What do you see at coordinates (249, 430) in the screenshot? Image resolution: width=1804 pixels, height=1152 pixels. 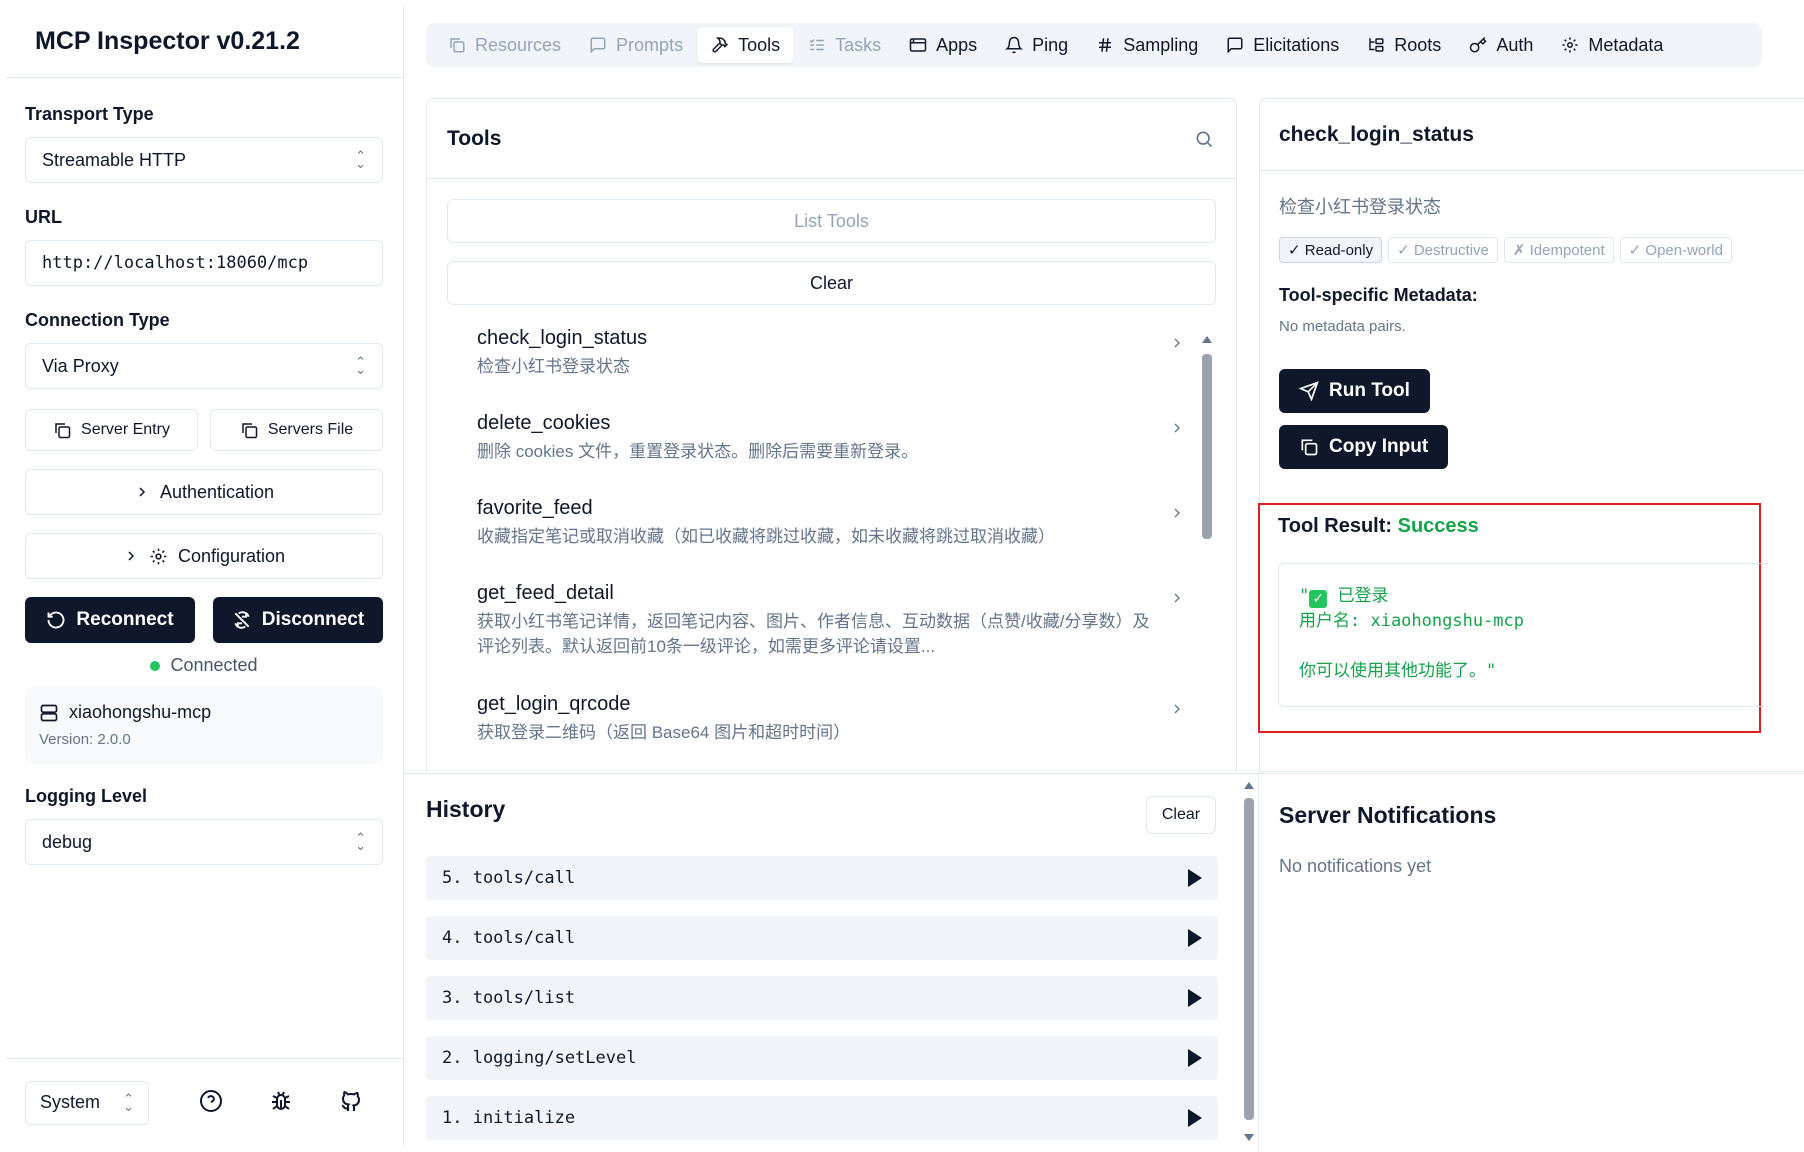 I see `copy-icon` at bounding box center [249, 430].